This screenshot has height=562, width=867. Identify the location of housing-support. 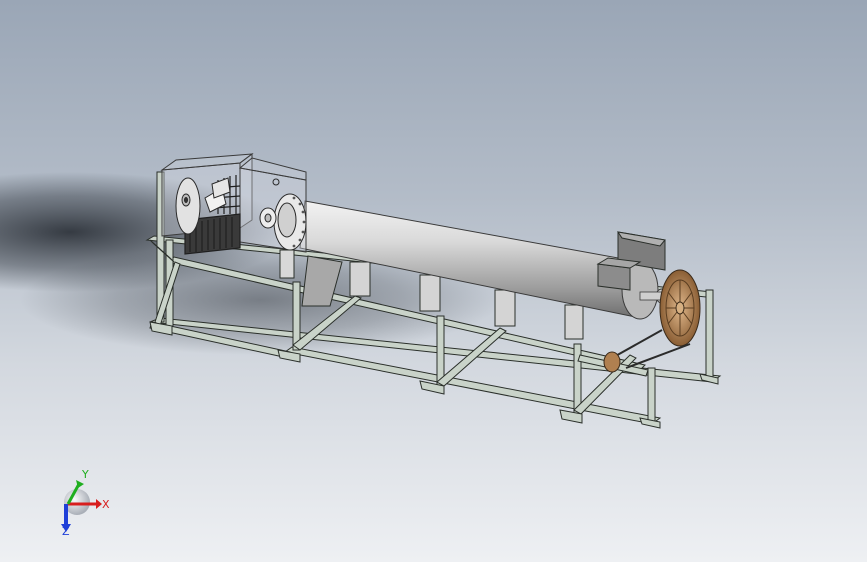
(287, 264).